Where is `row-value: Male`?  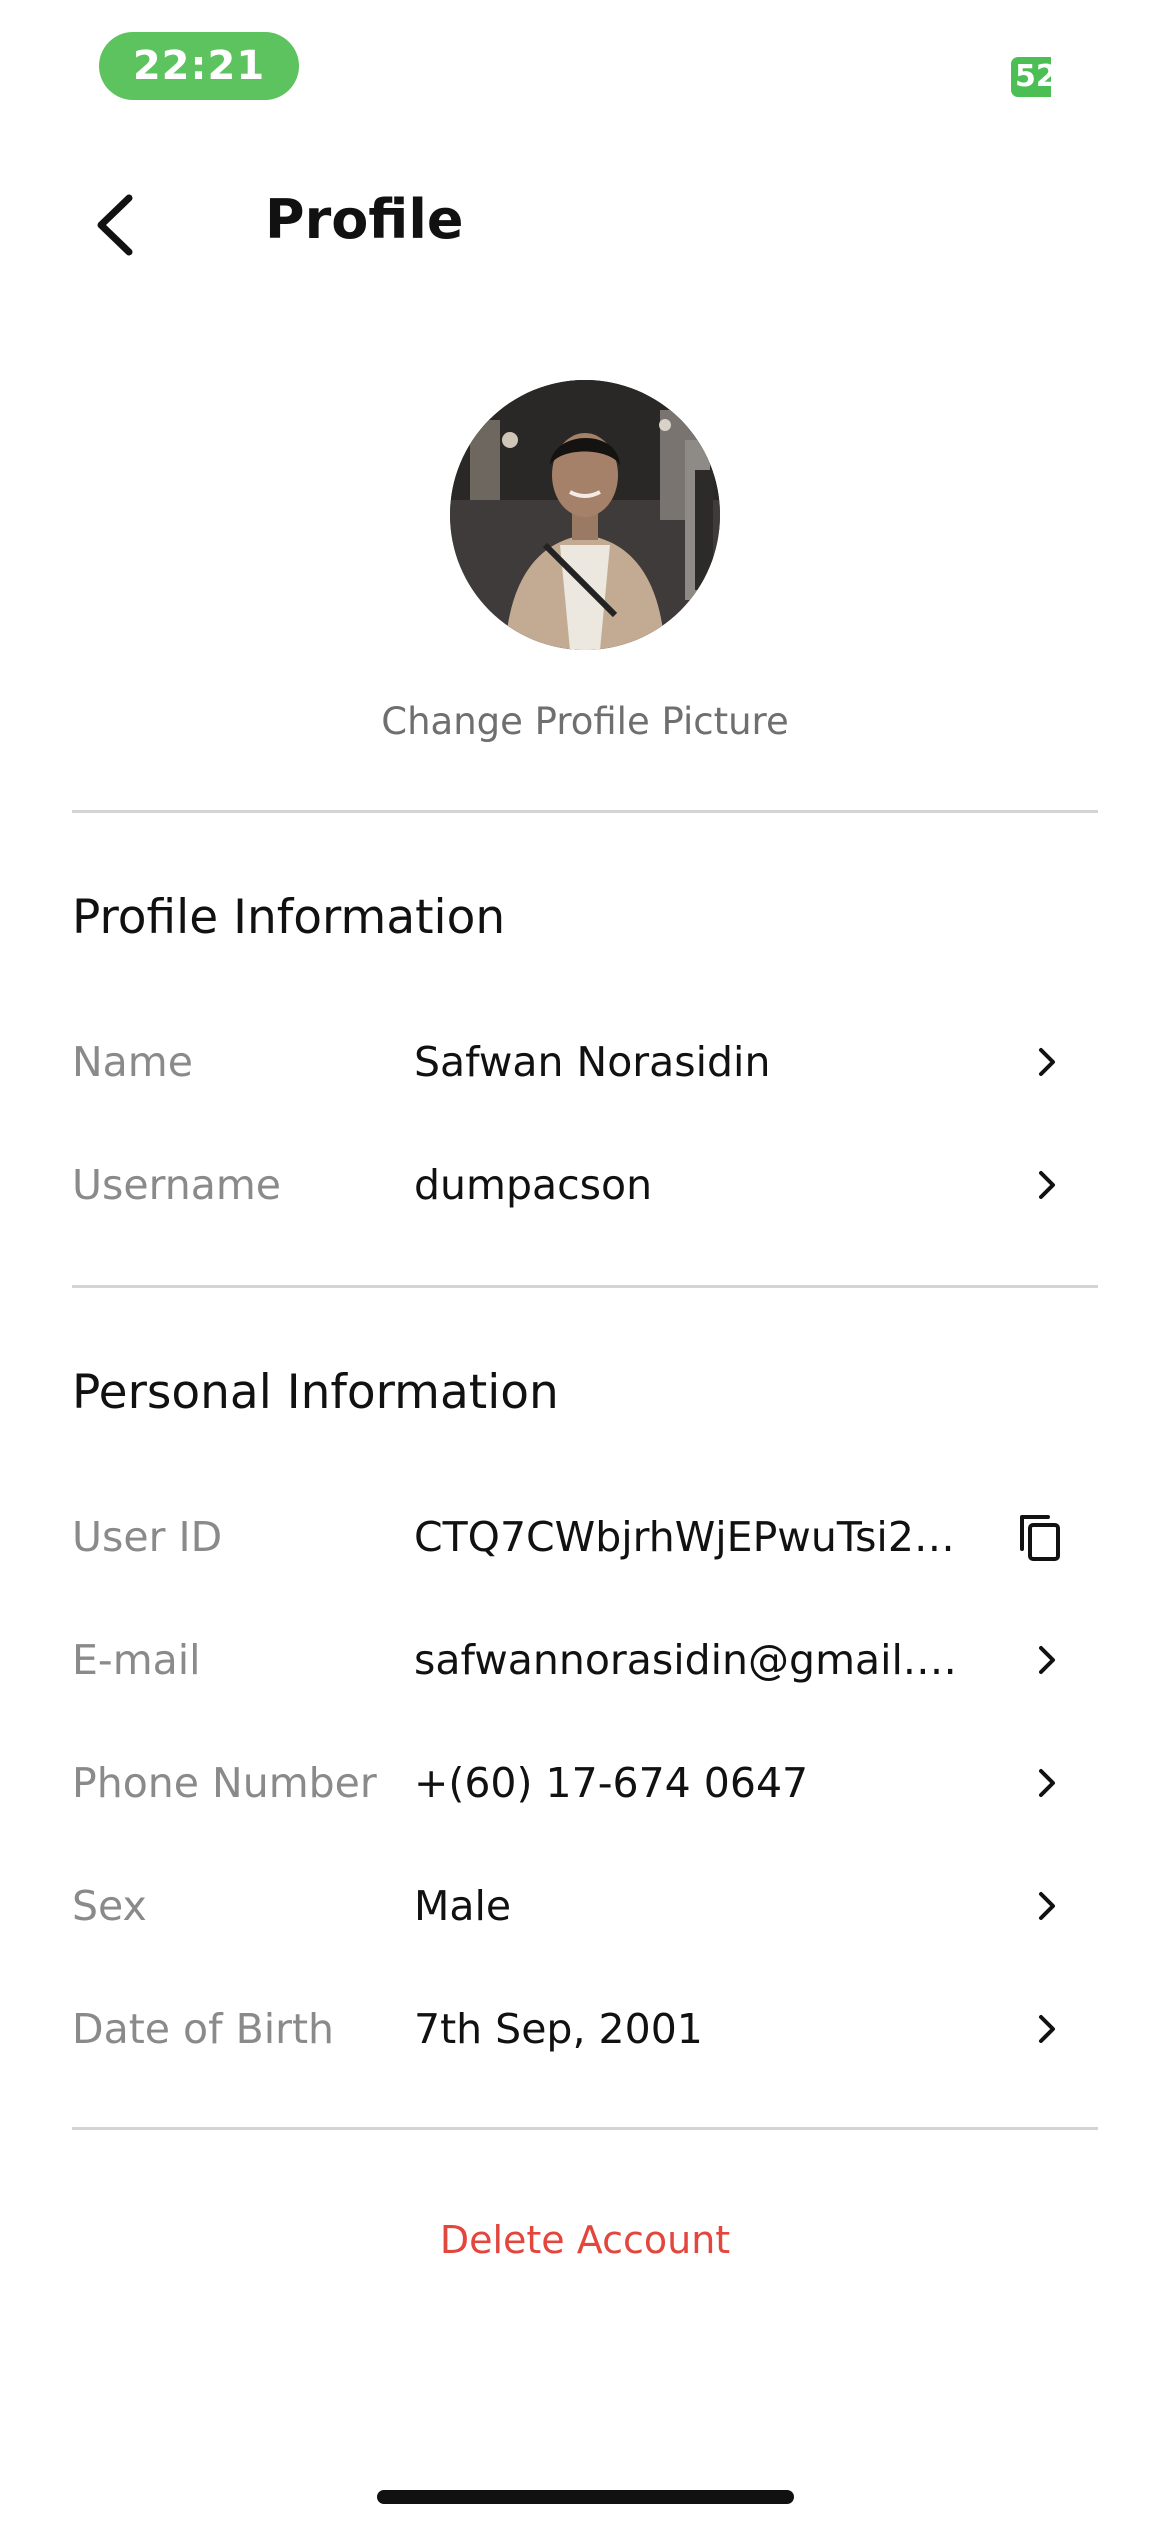 row-value: Male is located at coordinates (463, 1906).